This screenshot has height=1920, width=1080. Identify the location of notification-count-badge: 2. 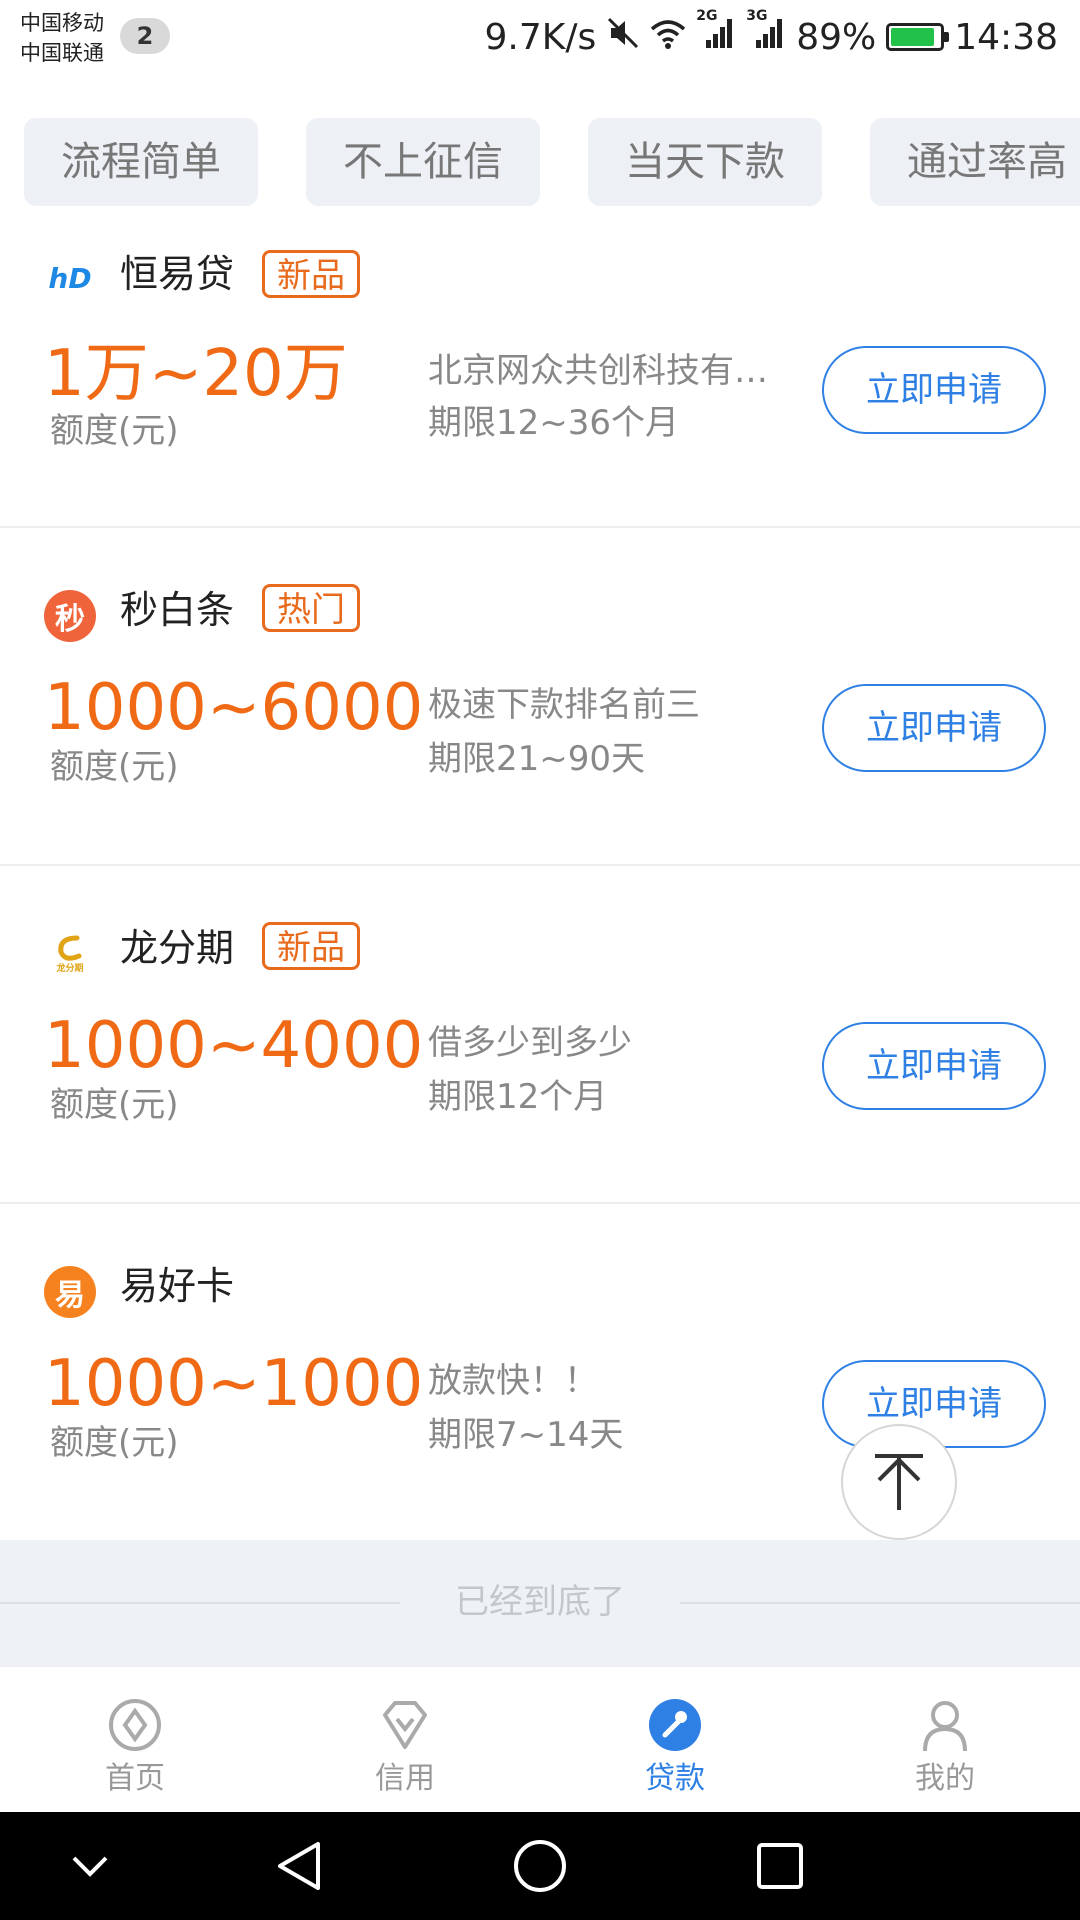
(145, 36).